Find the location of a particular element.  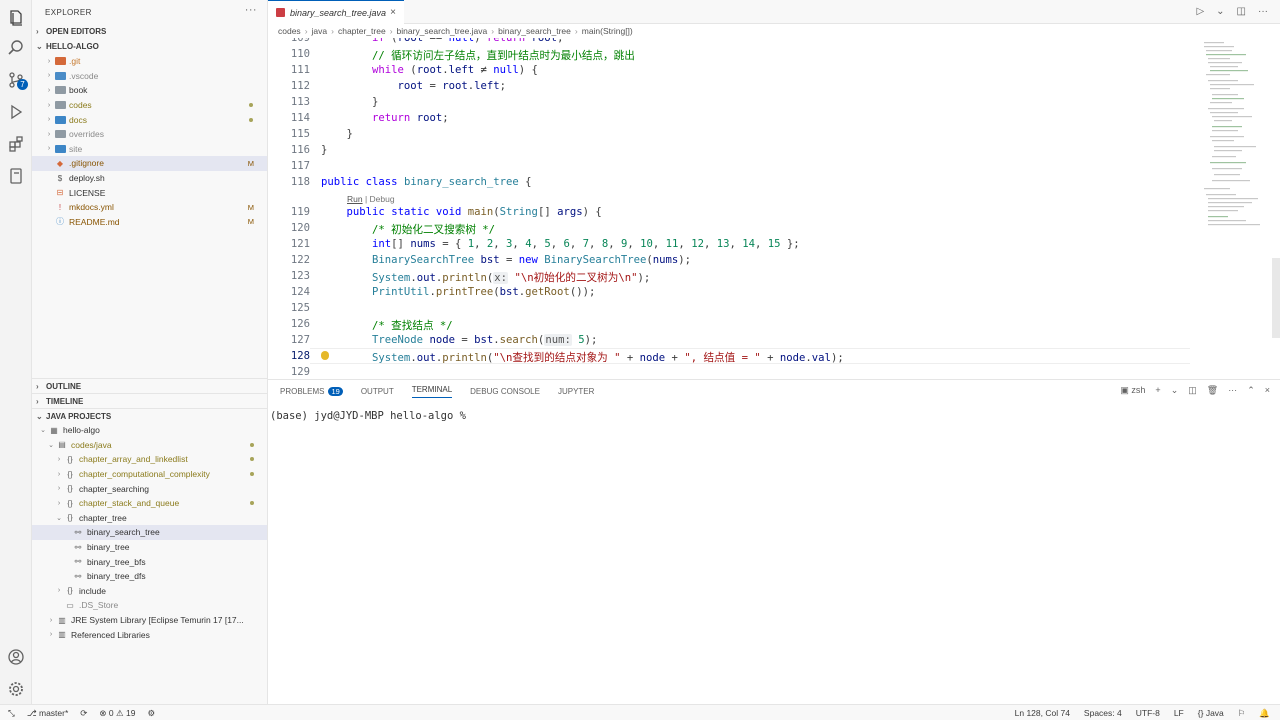

file-tree-item: › docs is located at coordinates (149, 119).